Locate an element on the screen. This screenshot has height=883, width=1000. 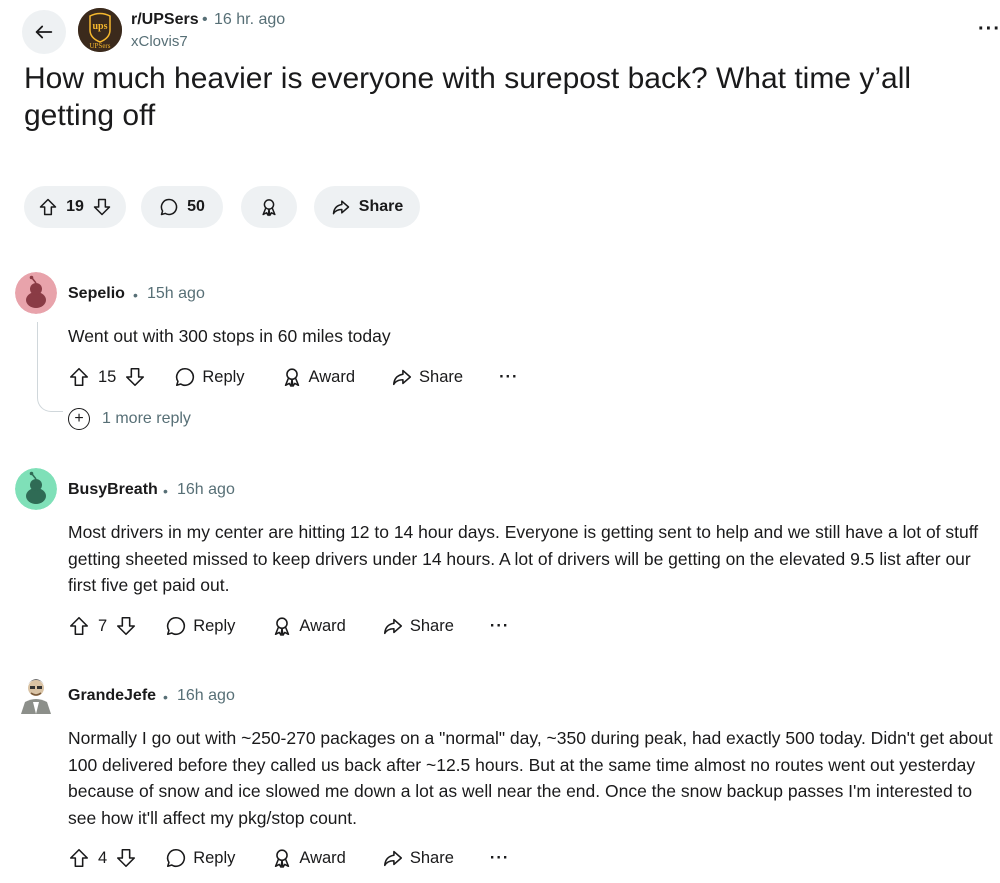
arrow-left-icon is located at coordinates (44, 32).